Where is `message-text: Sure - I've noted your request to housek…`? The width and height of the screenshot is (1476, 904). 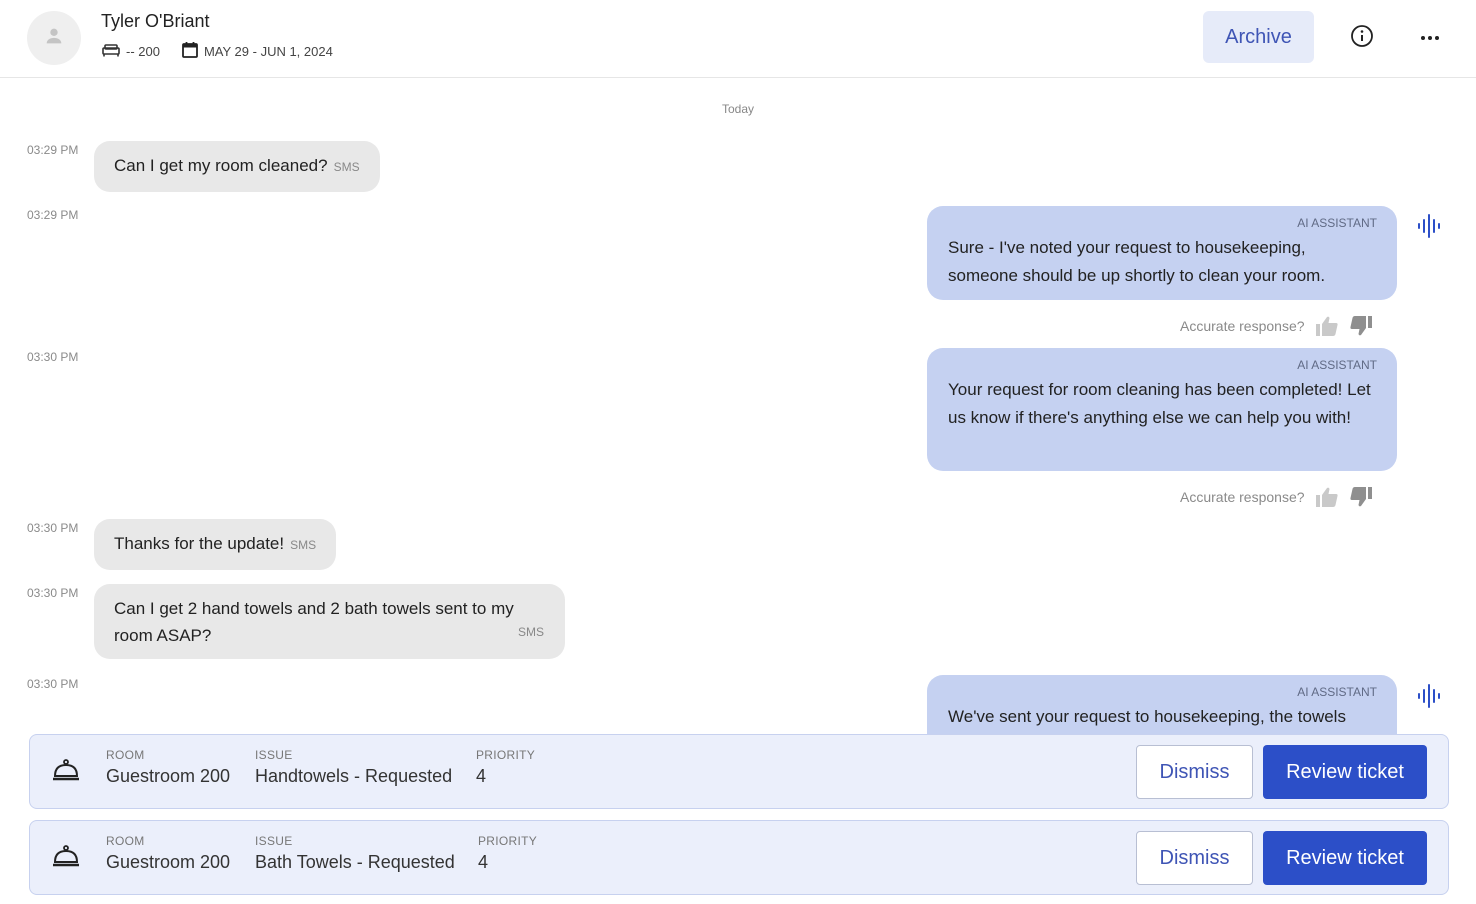 message-text: Sure - I've noted your request to housek… is located at coordinates (1137, 261).